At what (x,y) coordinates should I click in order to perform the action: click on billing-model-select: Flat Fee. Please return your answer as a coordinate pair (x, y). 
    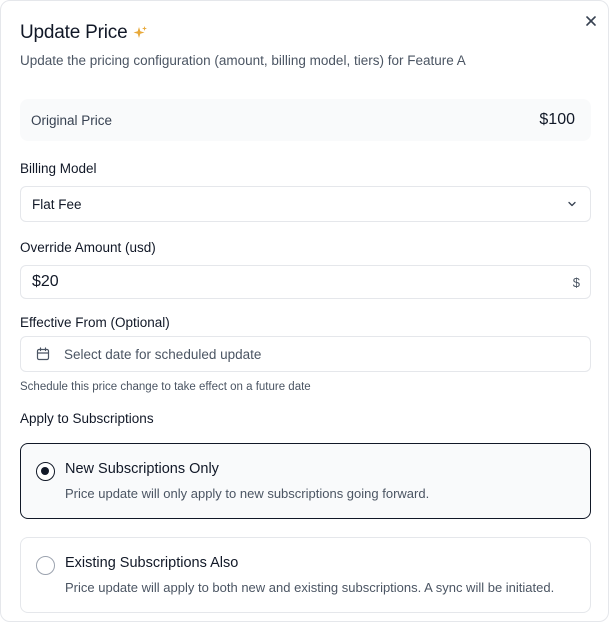
    Looking at the image, I should click on (305, 204).